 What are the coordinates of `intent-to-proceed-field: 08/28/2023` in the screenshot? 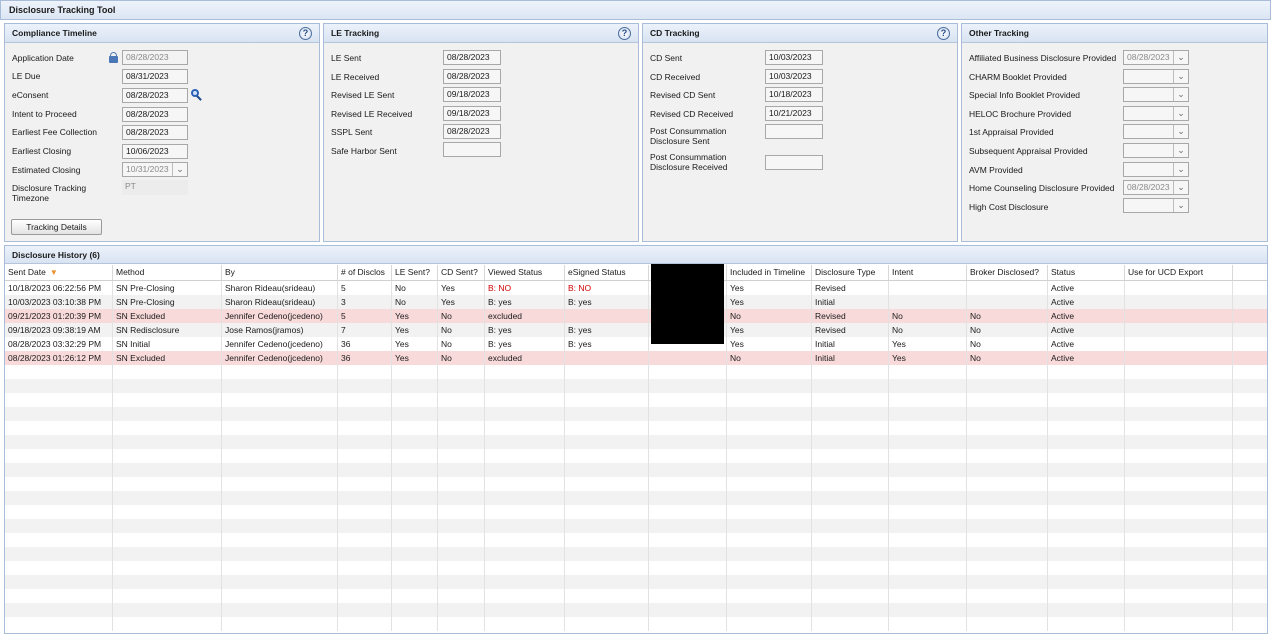 It's located at (155, 114).